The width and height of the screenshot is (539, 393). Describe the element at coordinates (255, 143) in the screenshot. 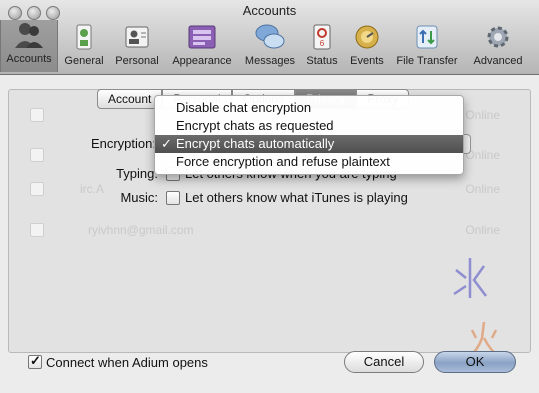

I see `menu-item-label: Encrypt chats automatically` at that location.